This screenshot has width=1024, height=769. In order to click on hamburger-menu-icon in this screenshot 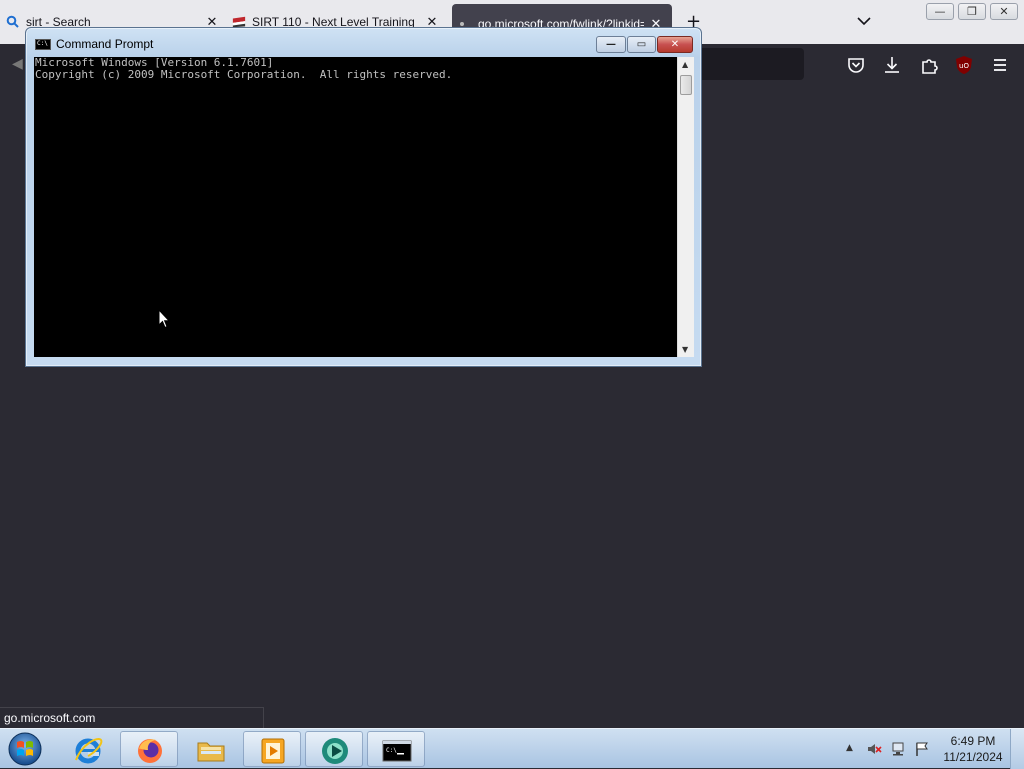, I will do `click(1000, 65)`.